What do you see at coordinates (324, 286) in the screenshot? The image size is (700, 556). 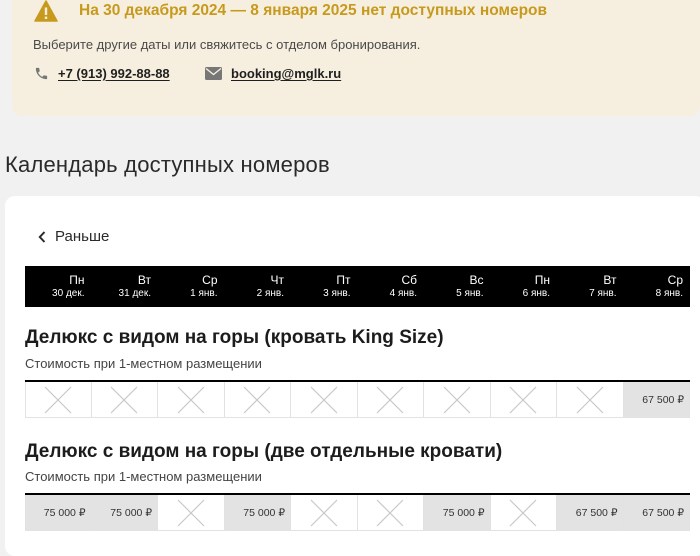 I see `day-header-cell: Пт 3 янв.` at bounding box center [324, 286].